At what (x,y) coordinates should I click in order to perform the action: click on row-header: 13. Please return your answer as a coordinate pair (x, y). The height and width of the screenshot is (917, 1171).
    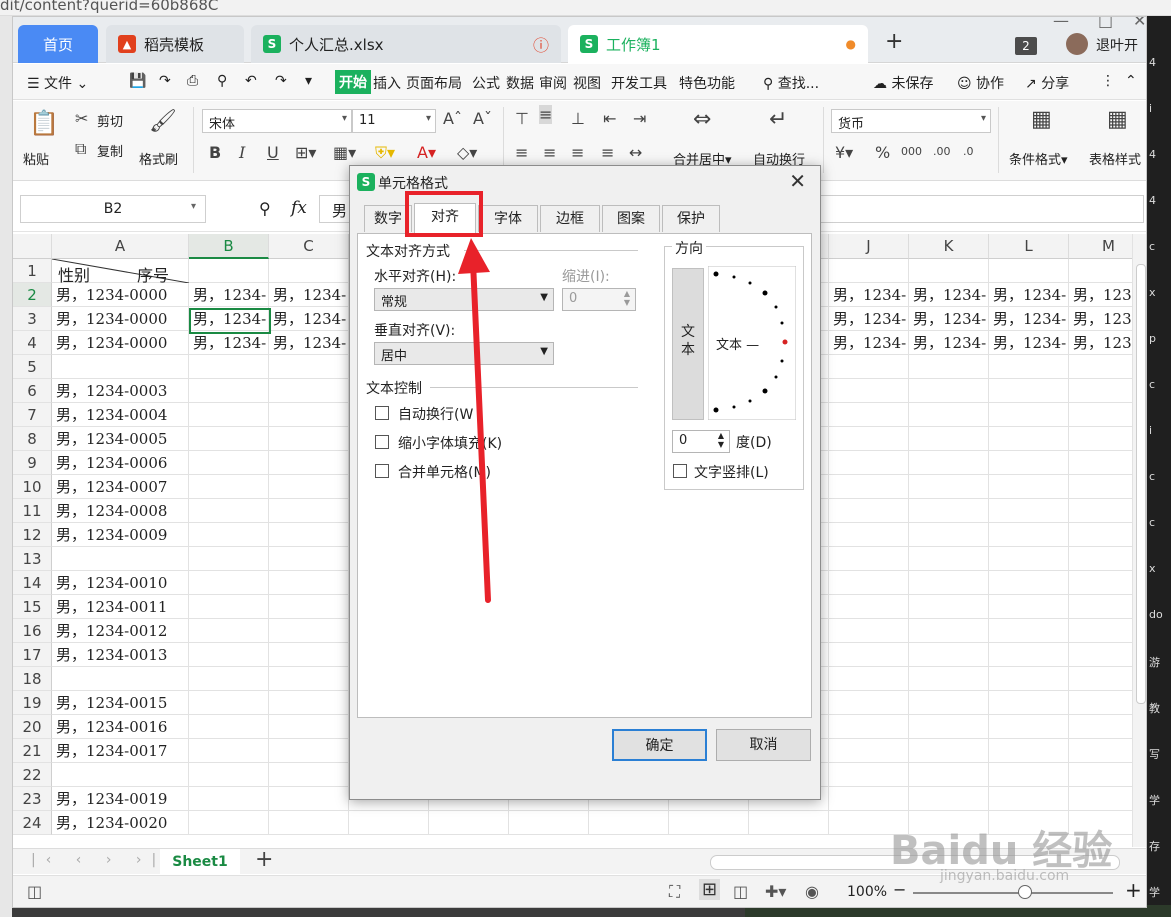
    Looking at the image, I should click on (32, 559).